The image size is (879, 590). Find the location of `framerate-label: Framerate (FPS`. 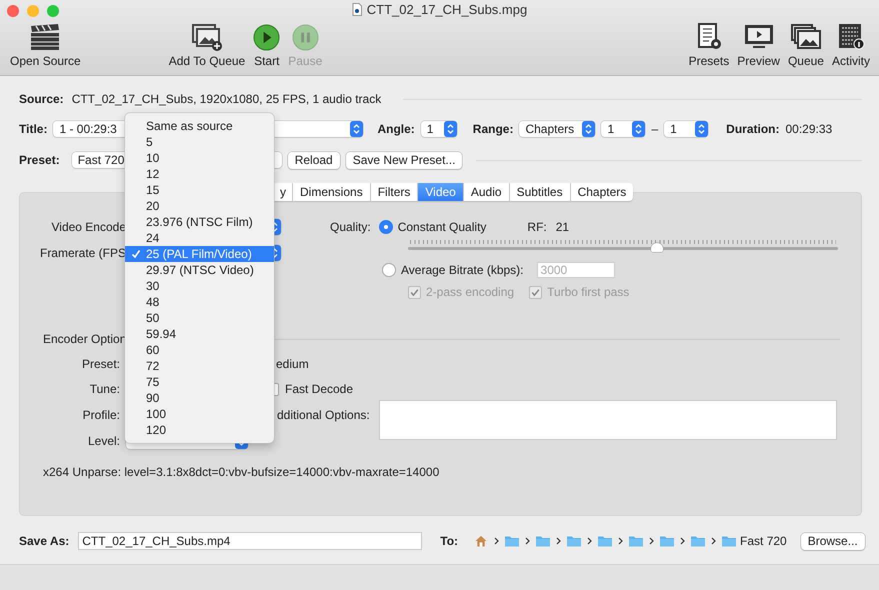

framerate-label: Framerate (FPS is located at coordinates (84, 253).